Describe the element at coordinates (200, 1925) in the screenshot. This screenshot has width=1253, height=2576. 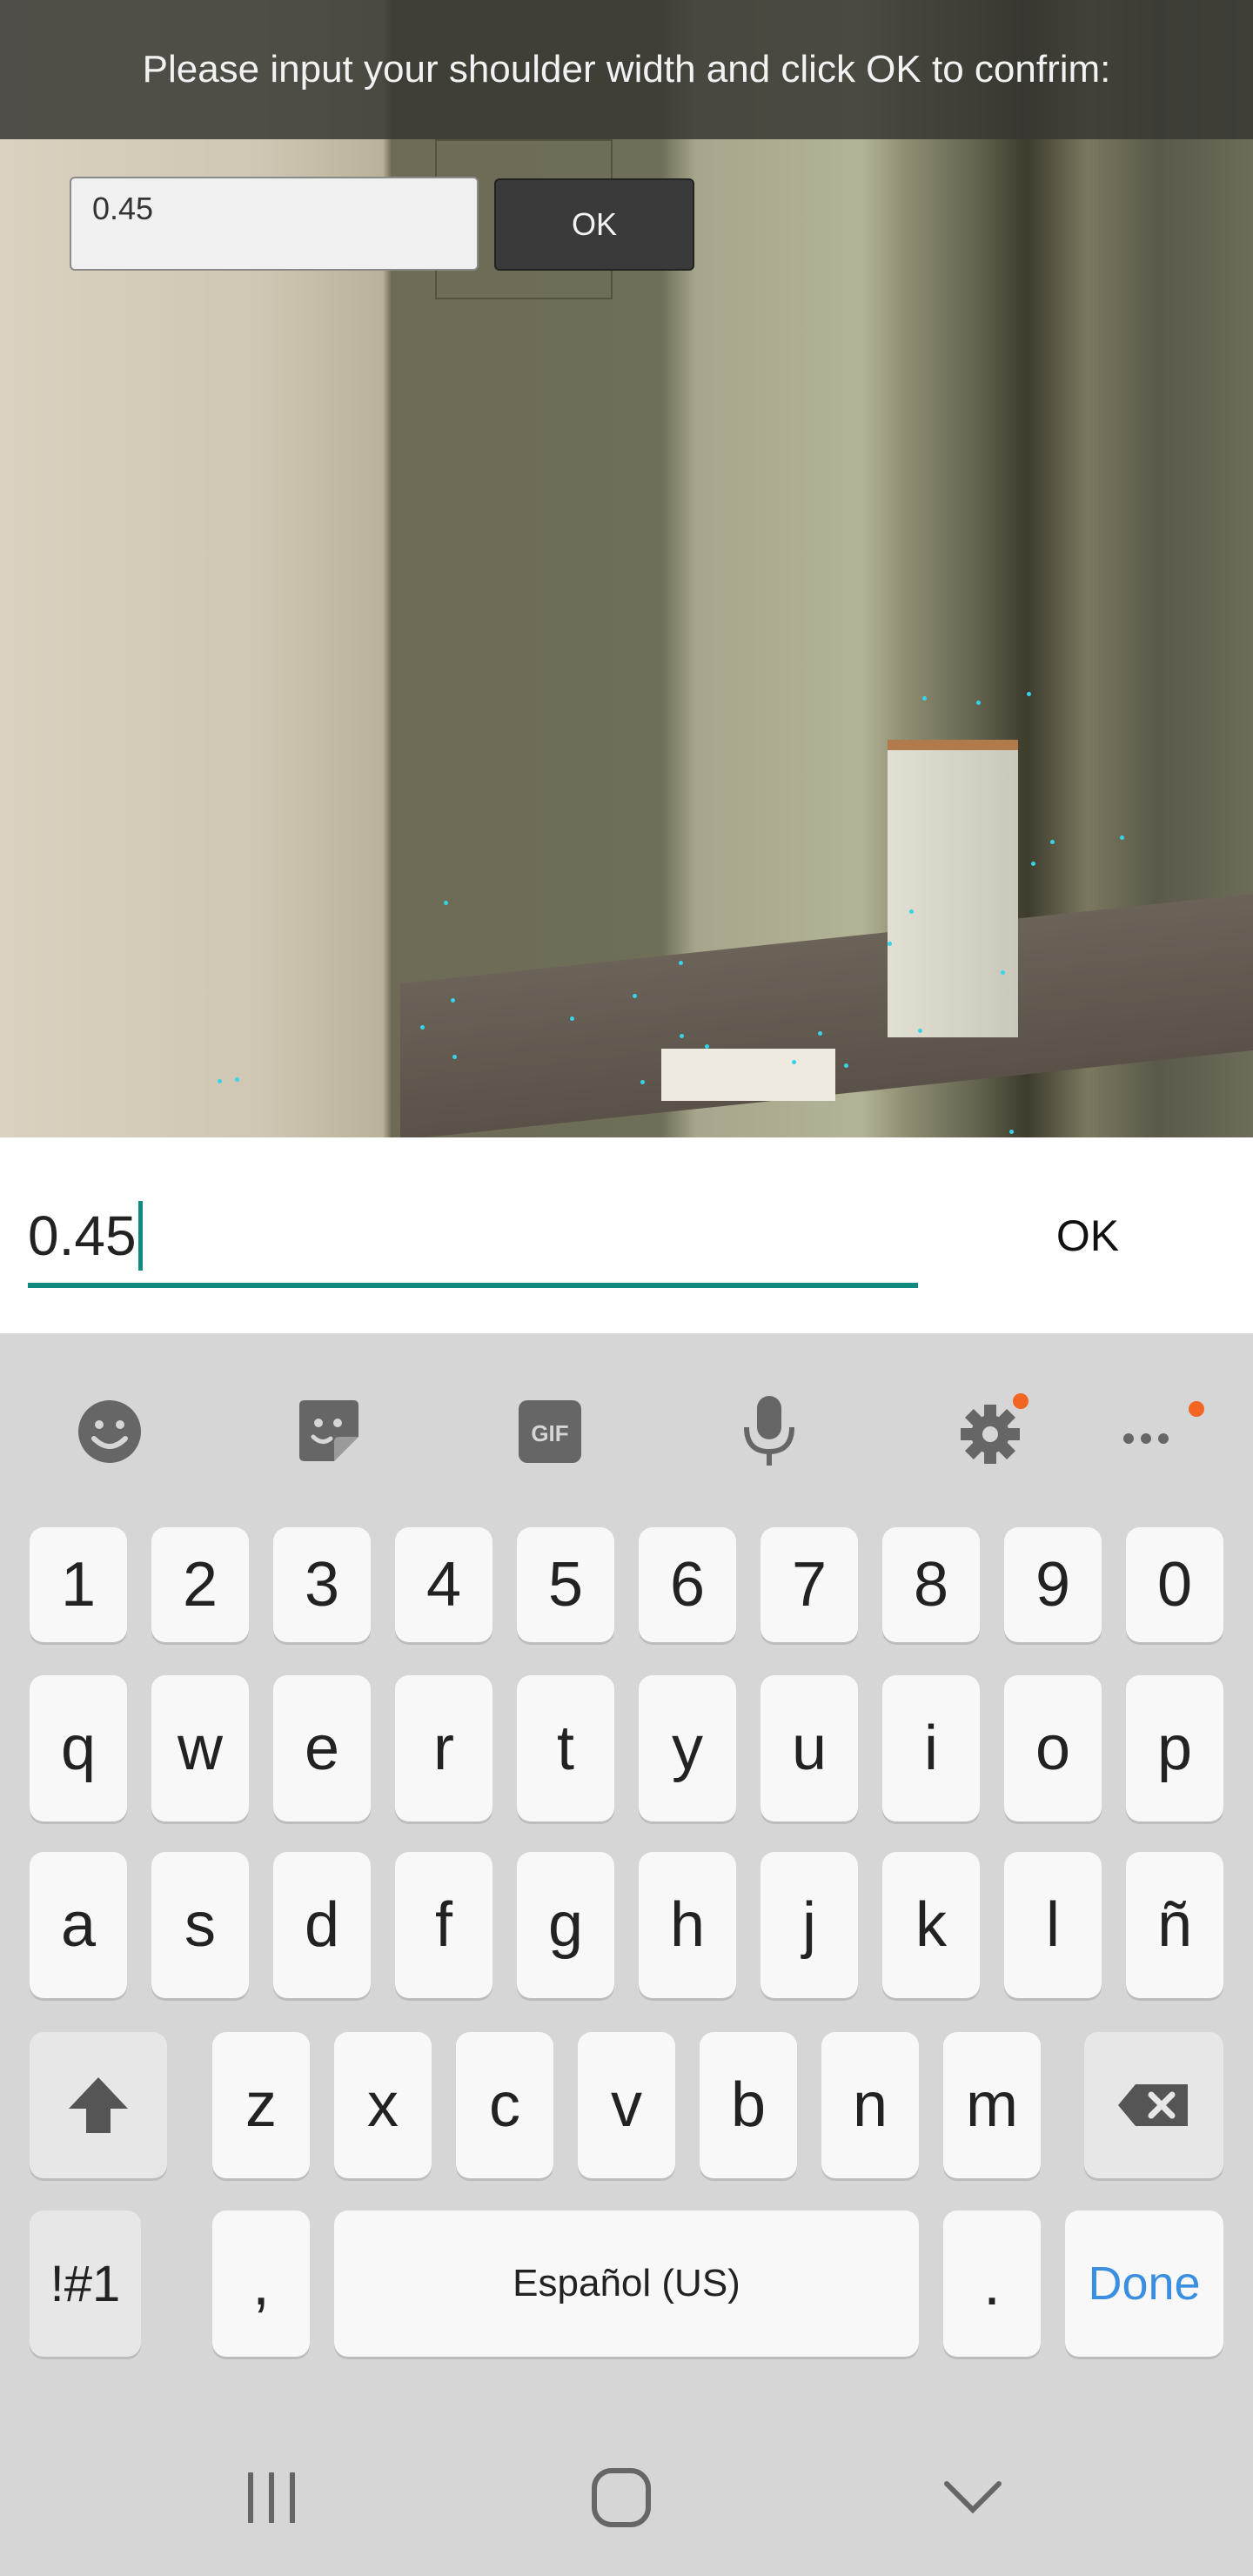
I see `key-s: s` at that location.